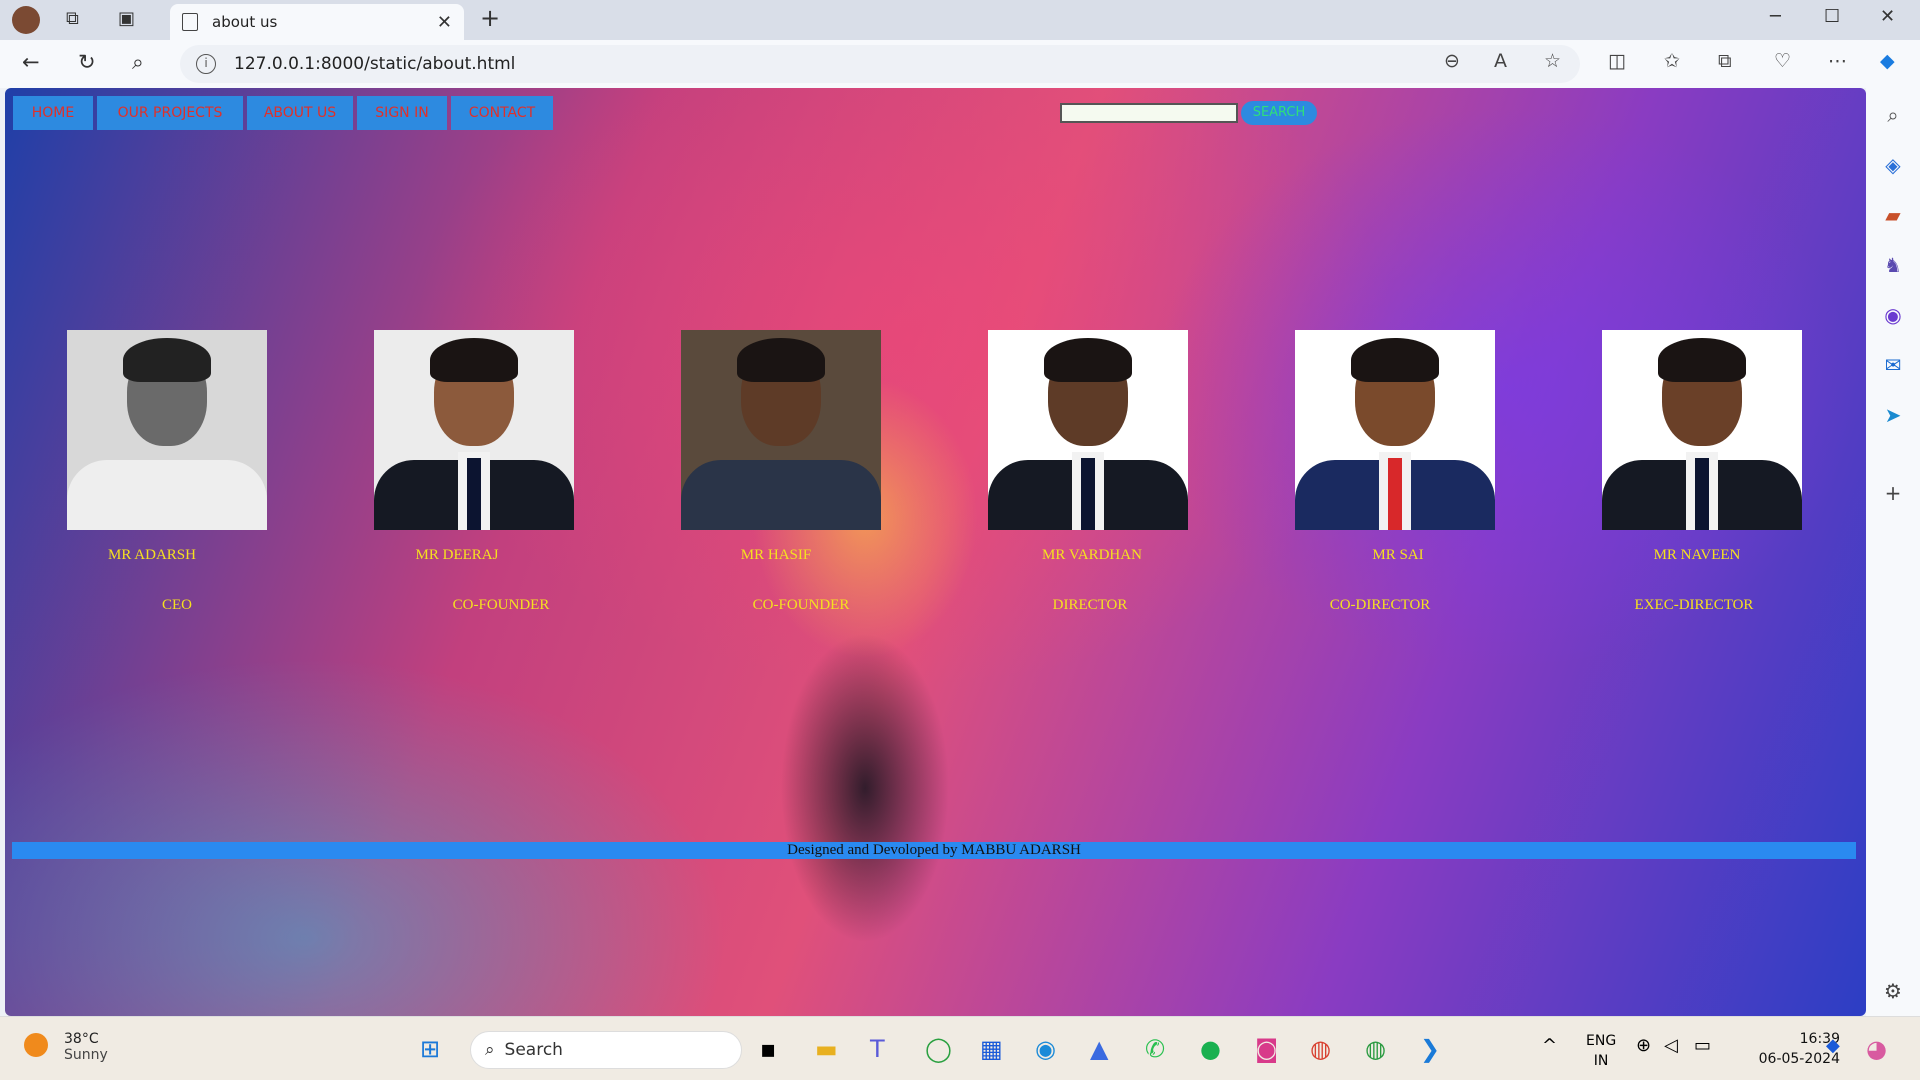 The image size is (1920, 1080). I want to click on weather-desc: Sunny, so click(86, 1055).